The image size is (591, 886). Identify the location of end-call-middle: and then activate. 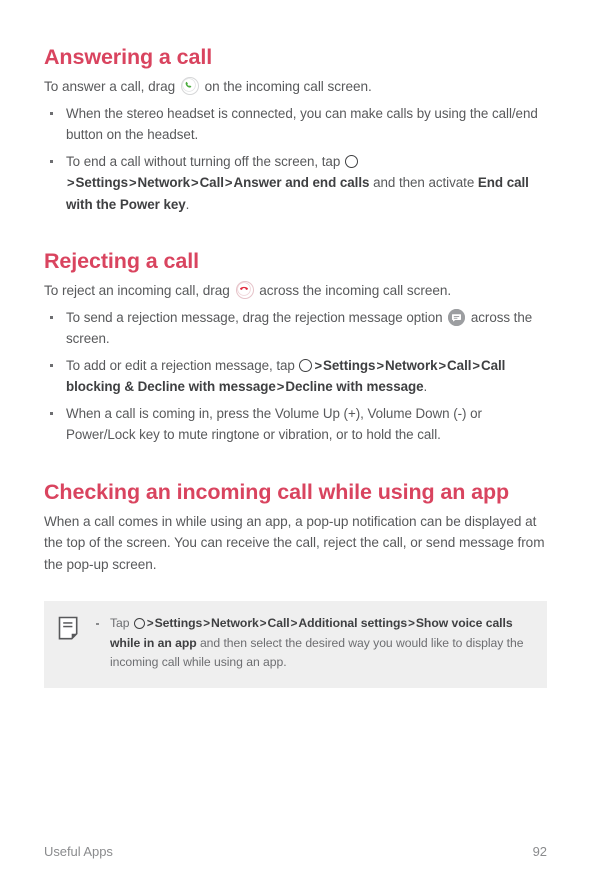
(424, 182).